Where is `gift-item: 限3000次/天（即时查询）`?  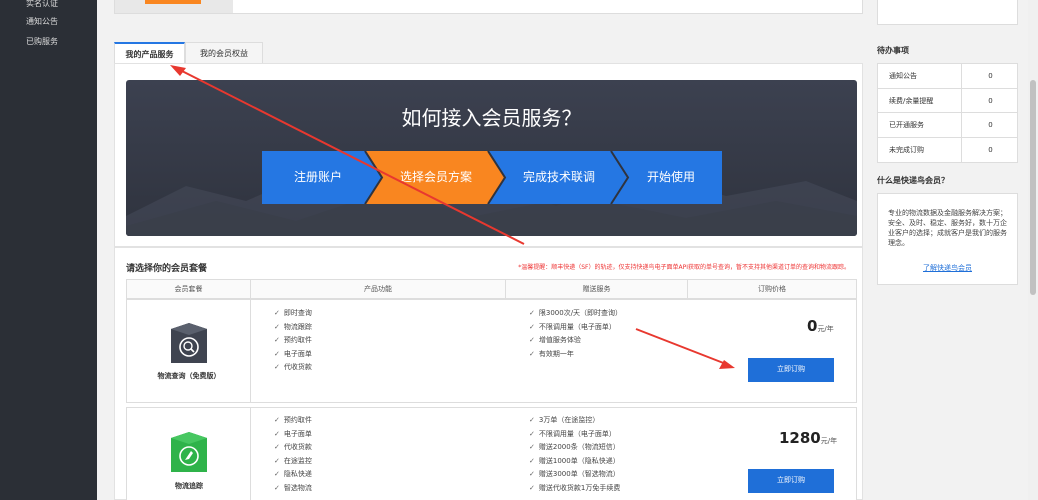
gift-item: 限3000次/天（即时查询） is located at coordinates (575, 314).